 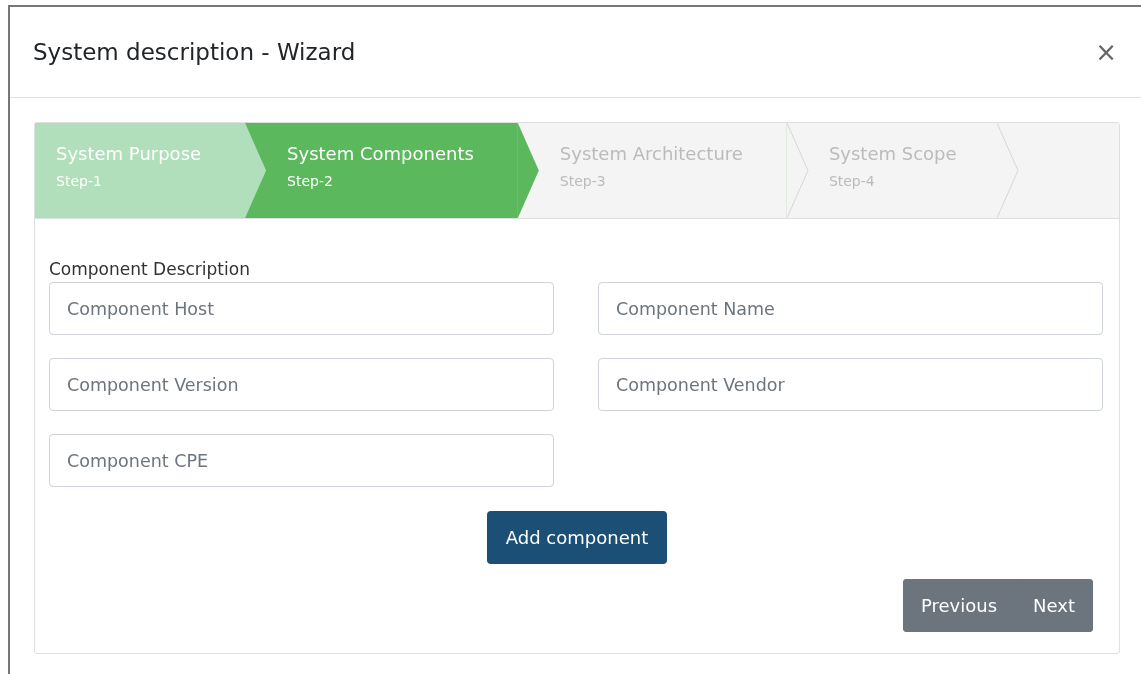 What do you see at coordinates (380, 153) in the screenshot?
I see `step-title: System Components` at bounding box center [380, 153].